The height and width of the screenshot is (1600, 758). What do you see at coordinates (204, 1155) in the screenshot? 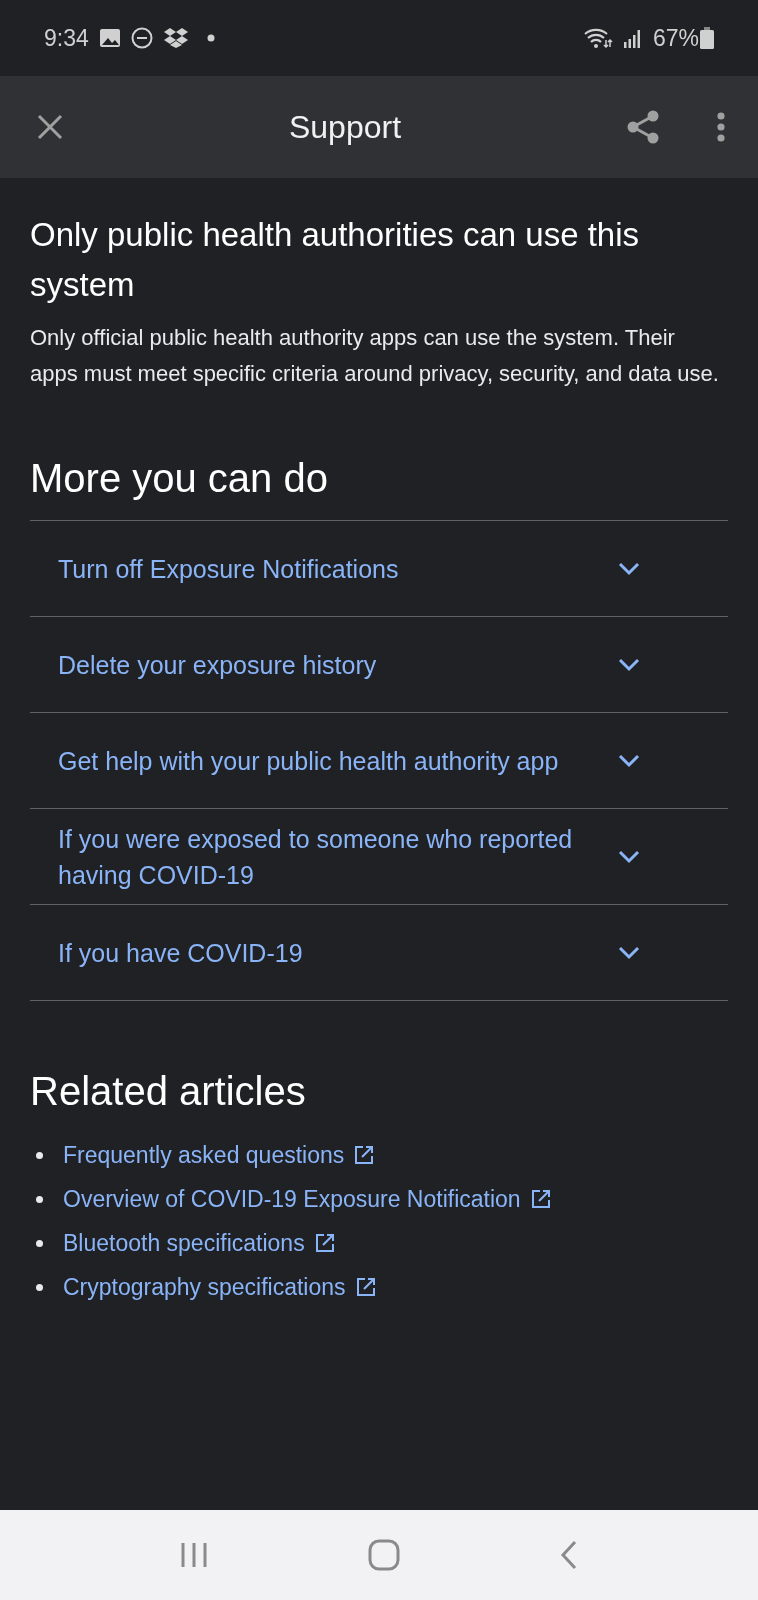
I see `article-link: Frequently asked questions` at bounding box center [204, 1155].